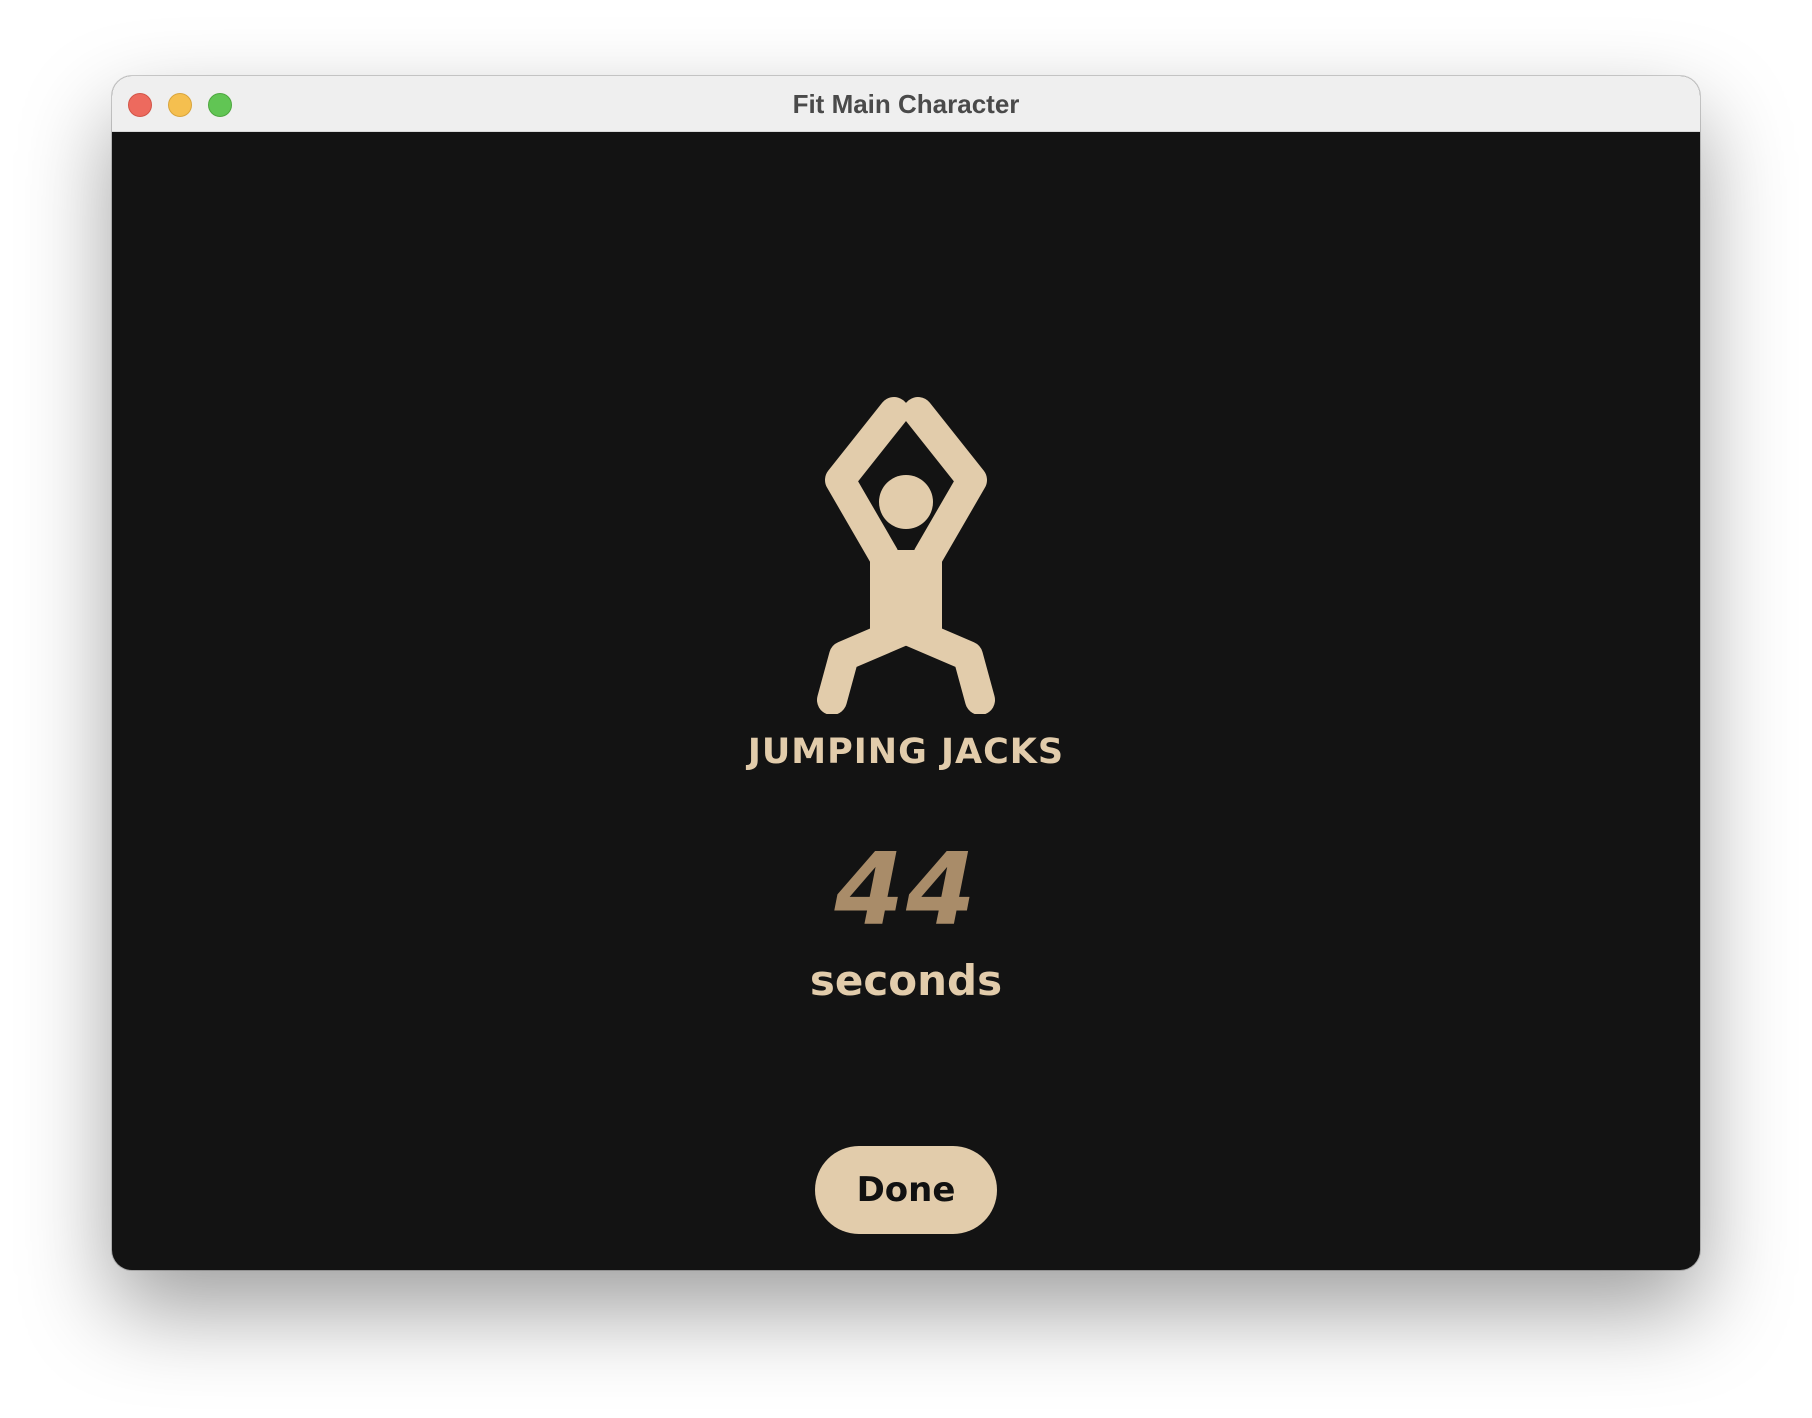 The image size is (1812, 1418). I want to click on done-button: Done, so click(906, 1190).